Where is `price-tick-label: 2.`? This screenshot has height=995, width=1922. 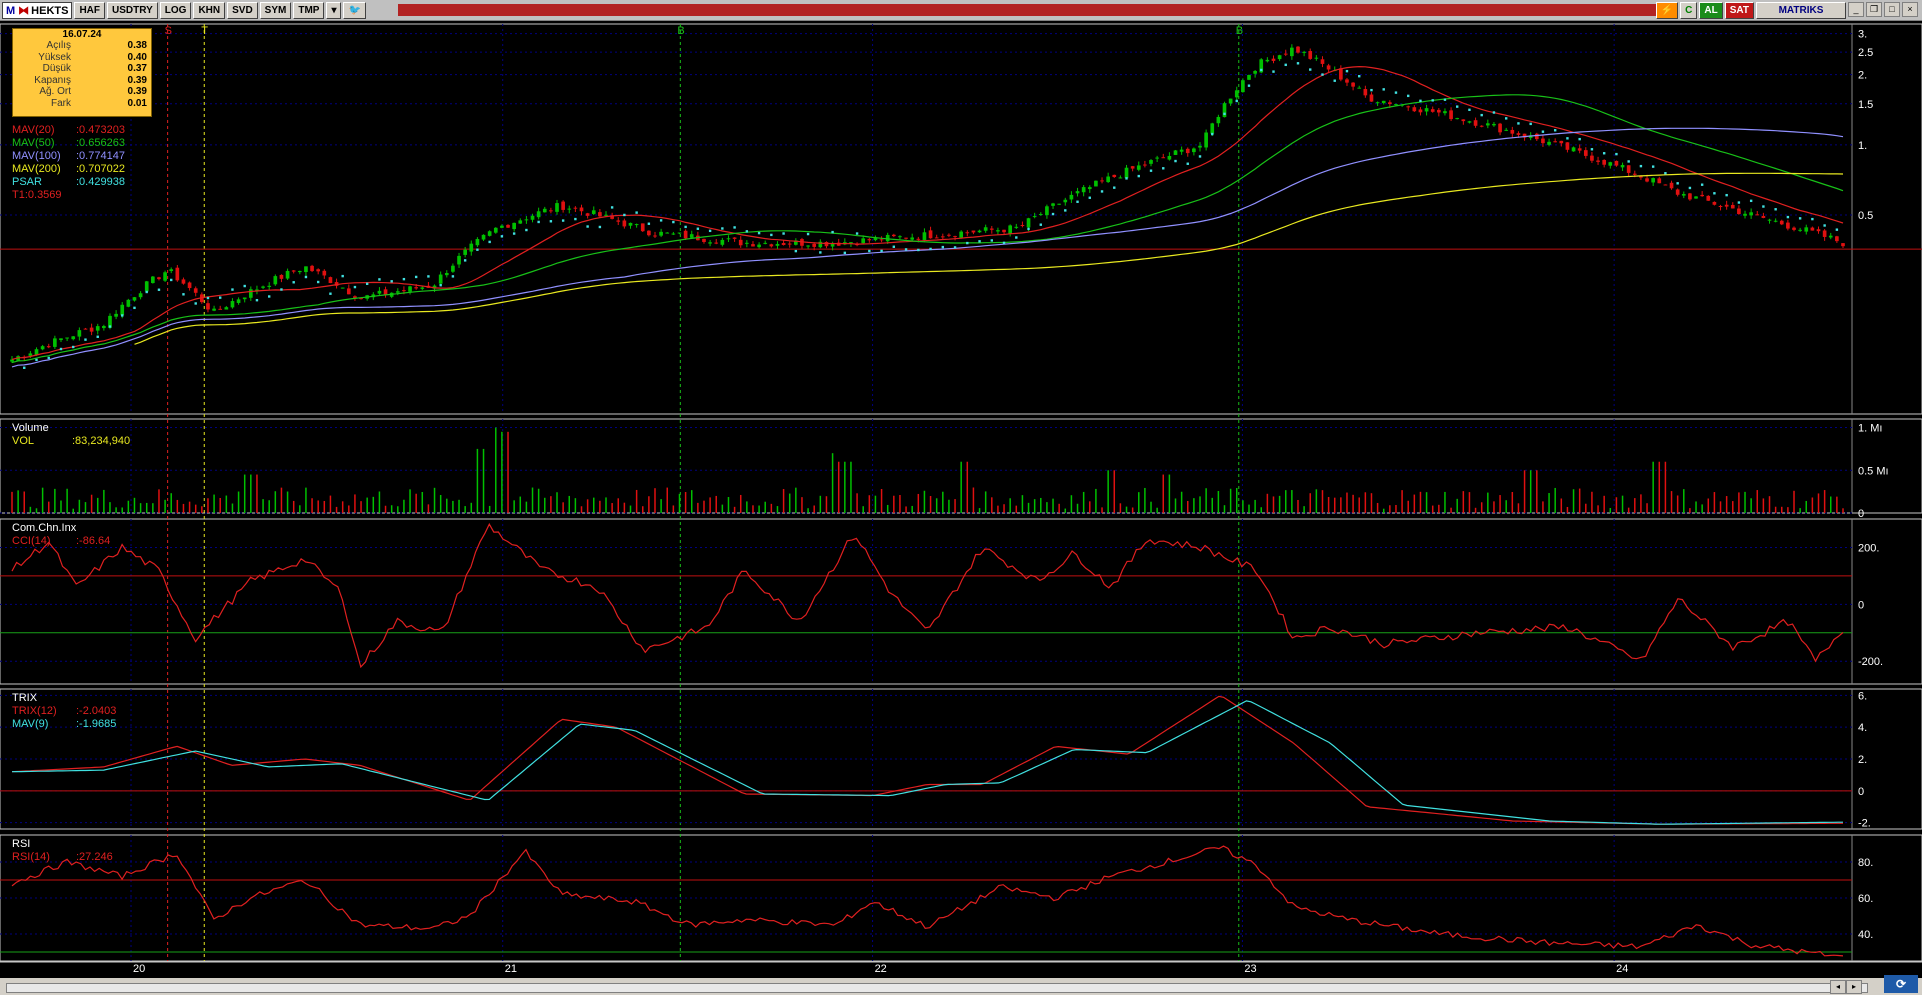
price-tick-label: 2. is located at coordinates (1862, 76).